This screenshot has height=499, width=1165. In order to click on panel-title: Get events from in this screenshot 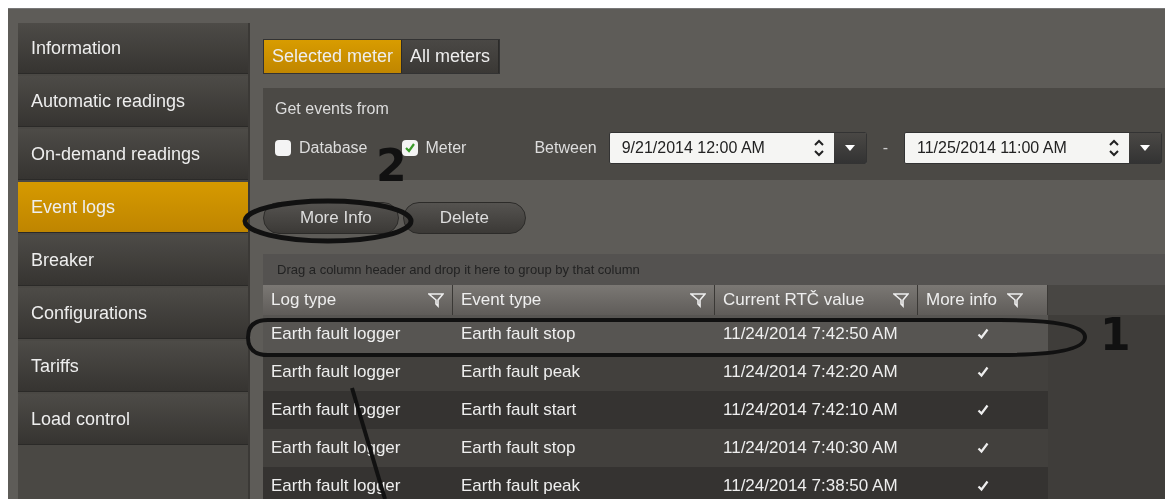, I will do `click(332, 109)`.